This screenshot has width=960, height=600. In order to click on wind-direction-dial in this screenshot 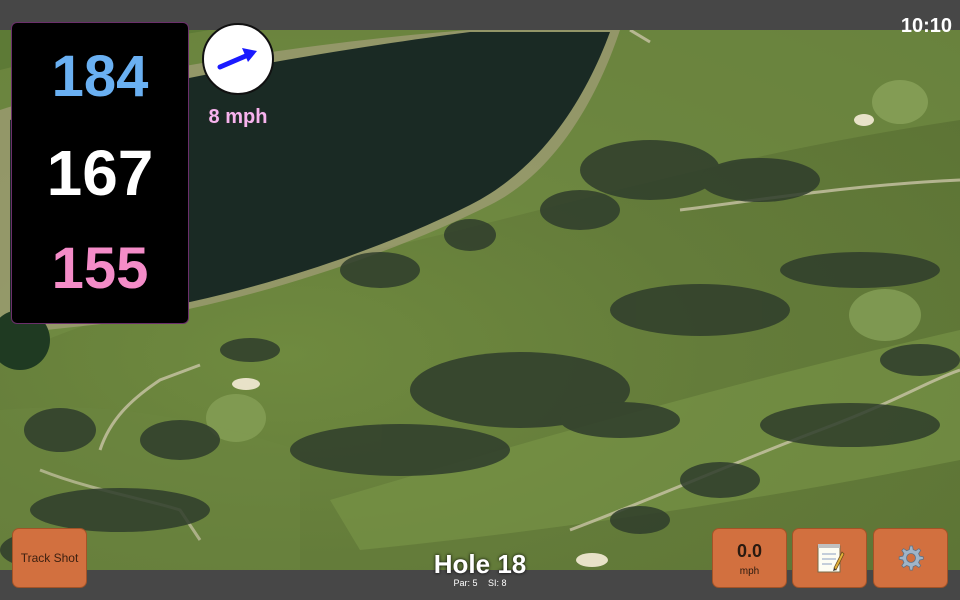, I will do `click(238, 59)`.